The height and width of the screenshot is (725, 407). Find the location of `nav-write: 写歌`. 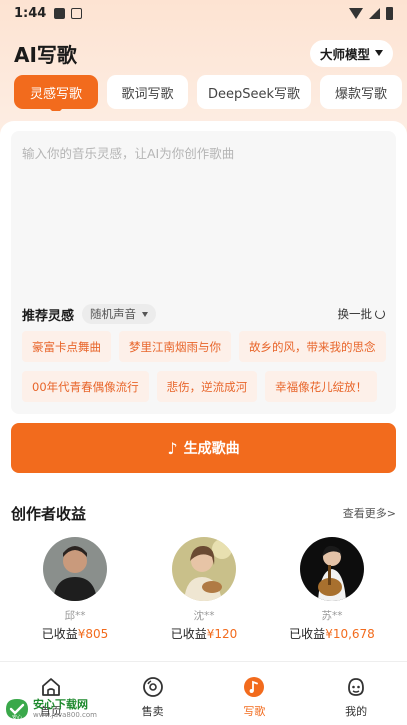

nav-write: 写歌 is located at coordinates (255, 693).